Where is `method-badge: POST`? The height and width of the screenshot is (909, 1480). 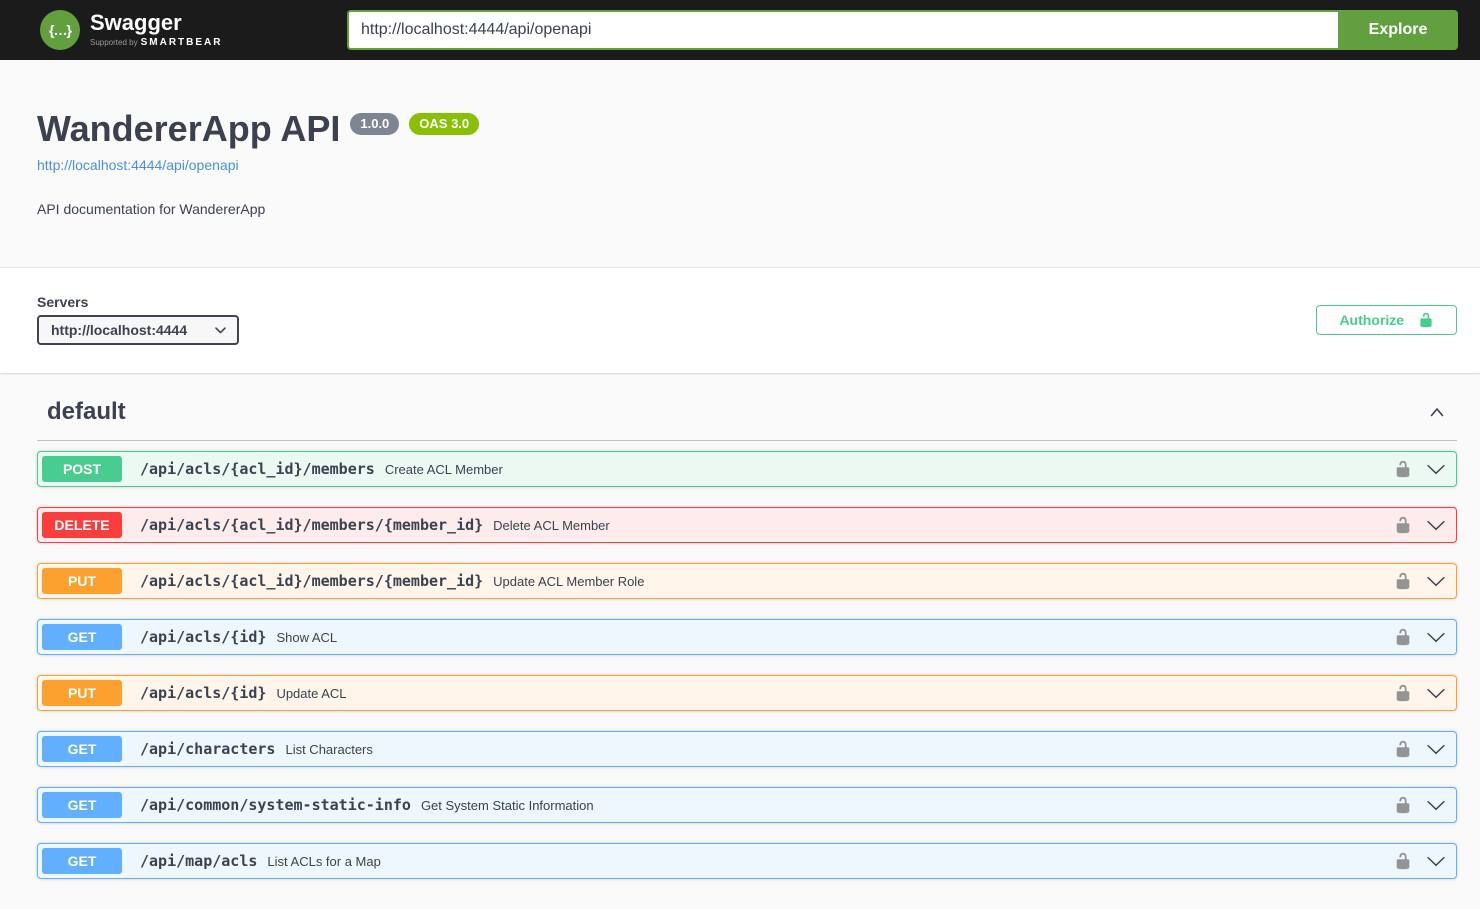 method-badge: POST is located at coordinates (82, 469).